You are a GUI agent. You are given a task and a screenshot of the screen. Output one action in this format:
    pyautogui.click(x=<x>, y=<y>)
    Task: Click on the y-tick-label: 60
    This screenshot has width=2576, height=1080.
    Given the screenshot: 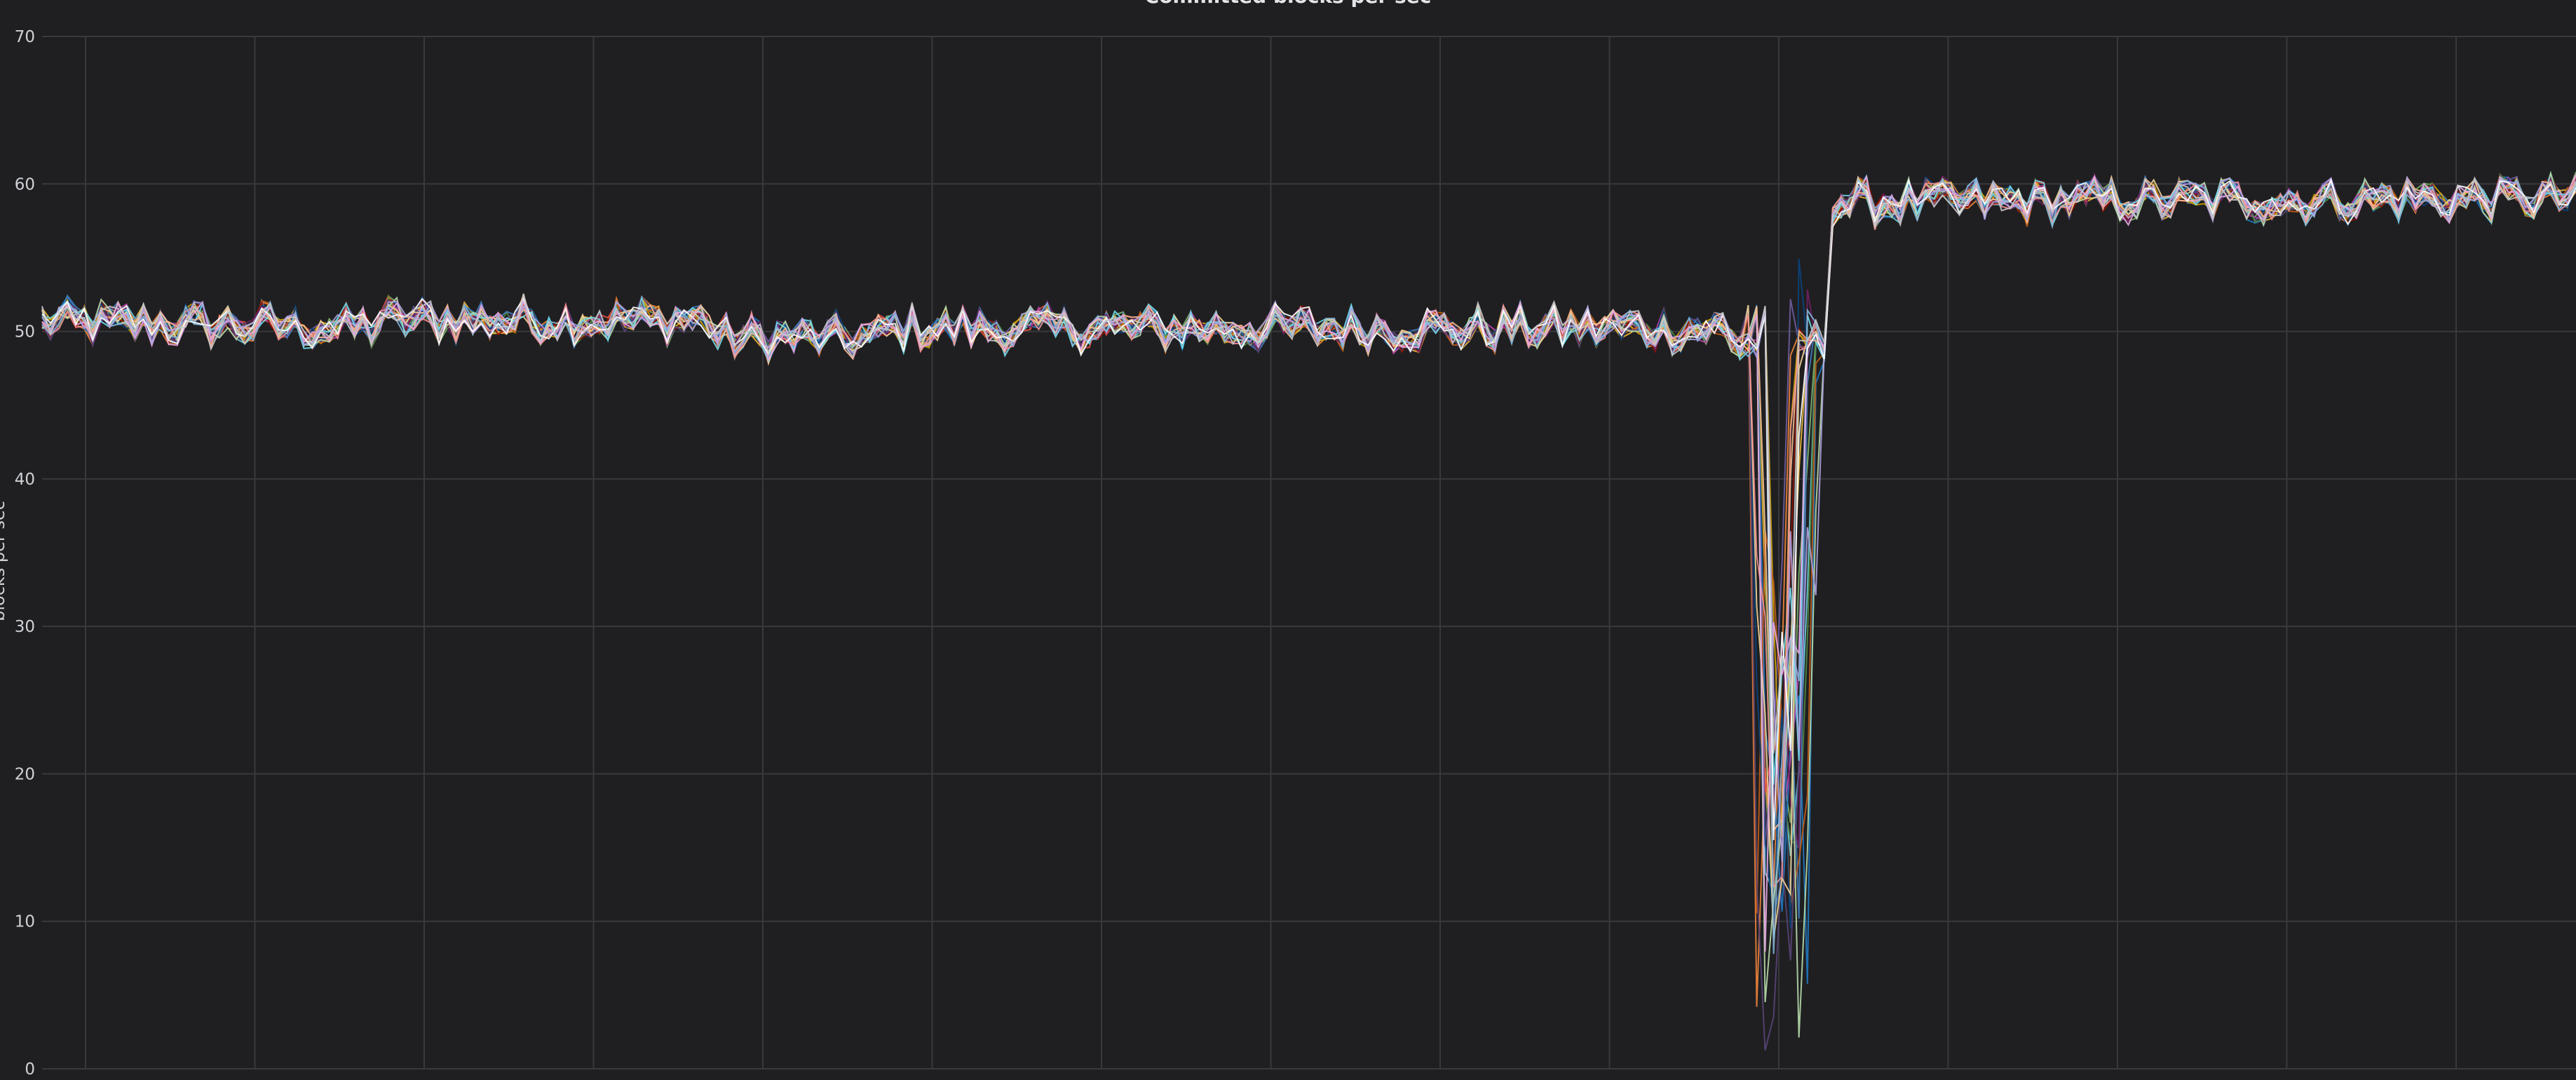 What is the action you would take?
    pyautogui.click(x=25, y=184)
    